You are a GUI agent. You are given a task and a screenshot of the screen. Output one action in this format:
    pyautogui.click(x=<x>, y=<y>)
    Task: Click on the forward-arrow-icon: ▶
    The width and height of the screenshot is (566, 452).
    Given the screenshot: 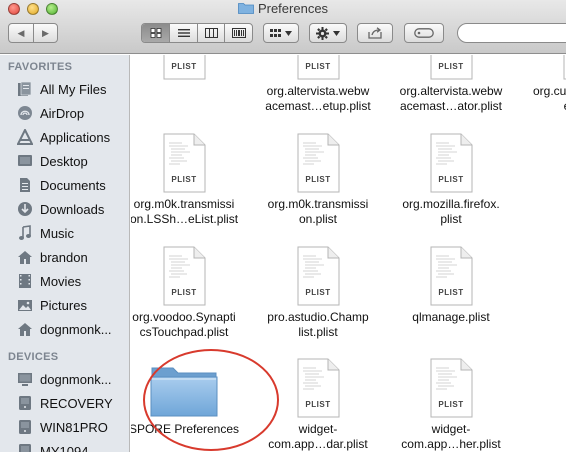 What is the action you would take?
    pyautogui.click(x=45, y=32)
    